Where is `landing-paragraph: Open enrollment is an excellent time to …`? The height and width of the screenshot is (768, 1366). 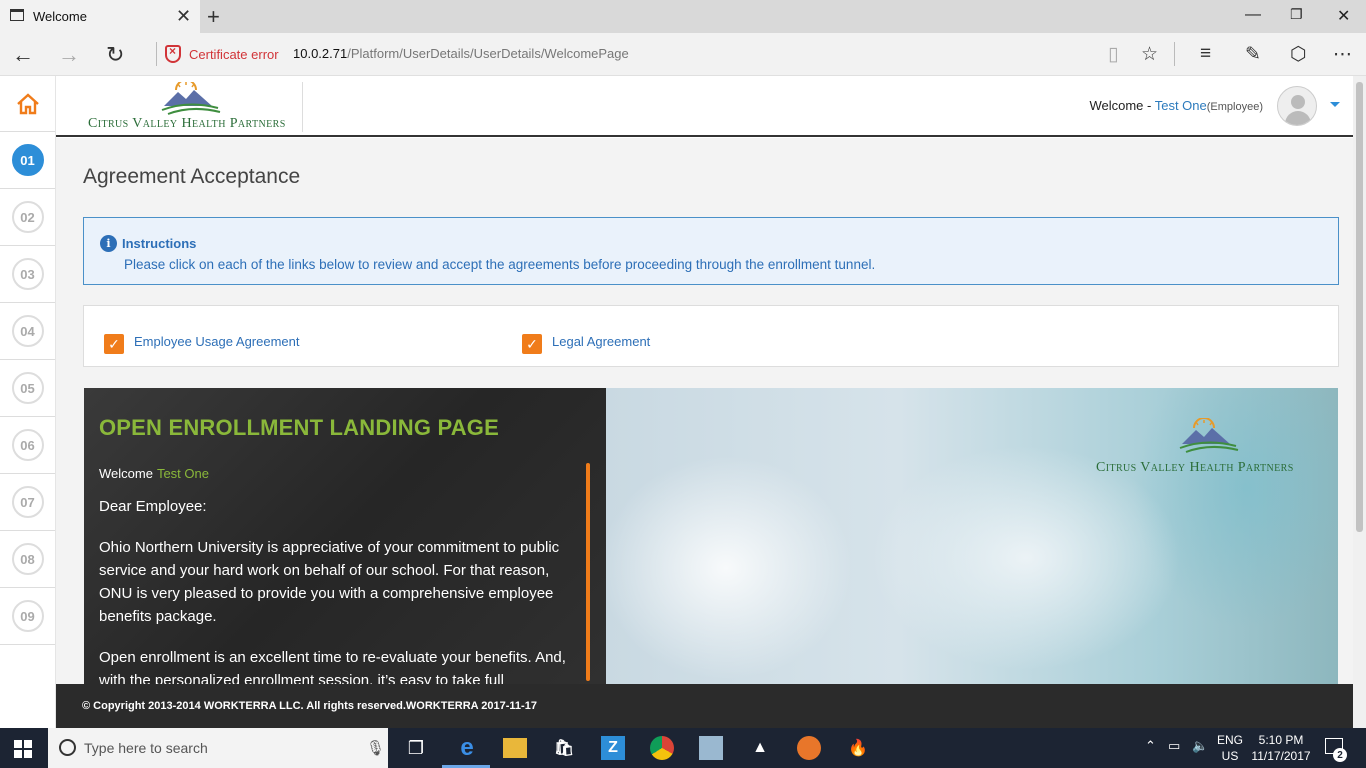 landing-paragraph: Open enrollment is an excellent time to … is located at coordinates (332, 666).